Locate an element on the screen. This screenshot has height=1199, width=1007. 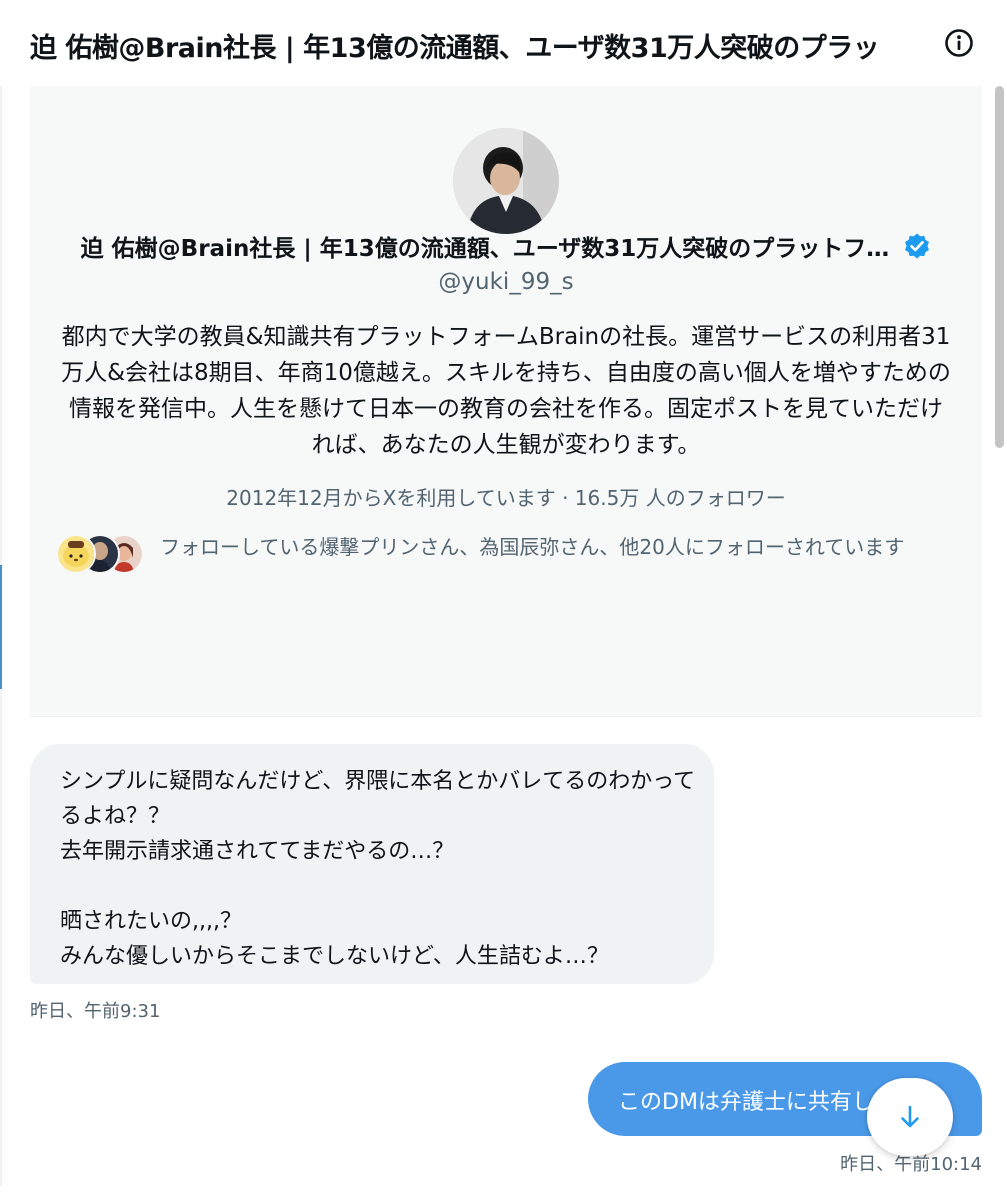
bottom-edge is located at coordinates (503, 1192).